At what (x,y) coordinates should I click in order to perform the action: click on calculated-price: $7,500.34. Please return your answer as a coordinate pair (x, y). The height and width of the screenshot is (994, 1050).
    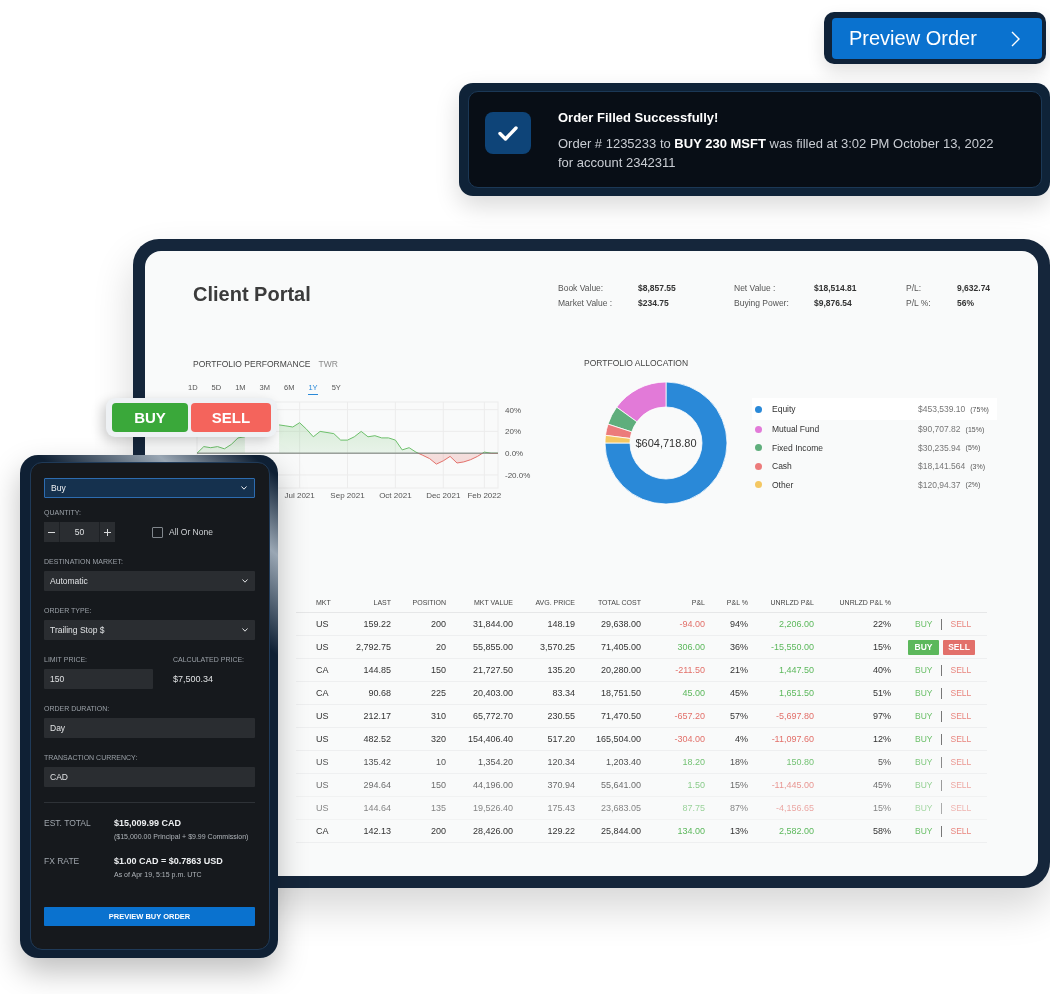
    Looking at the image, I should click on (193, 679).